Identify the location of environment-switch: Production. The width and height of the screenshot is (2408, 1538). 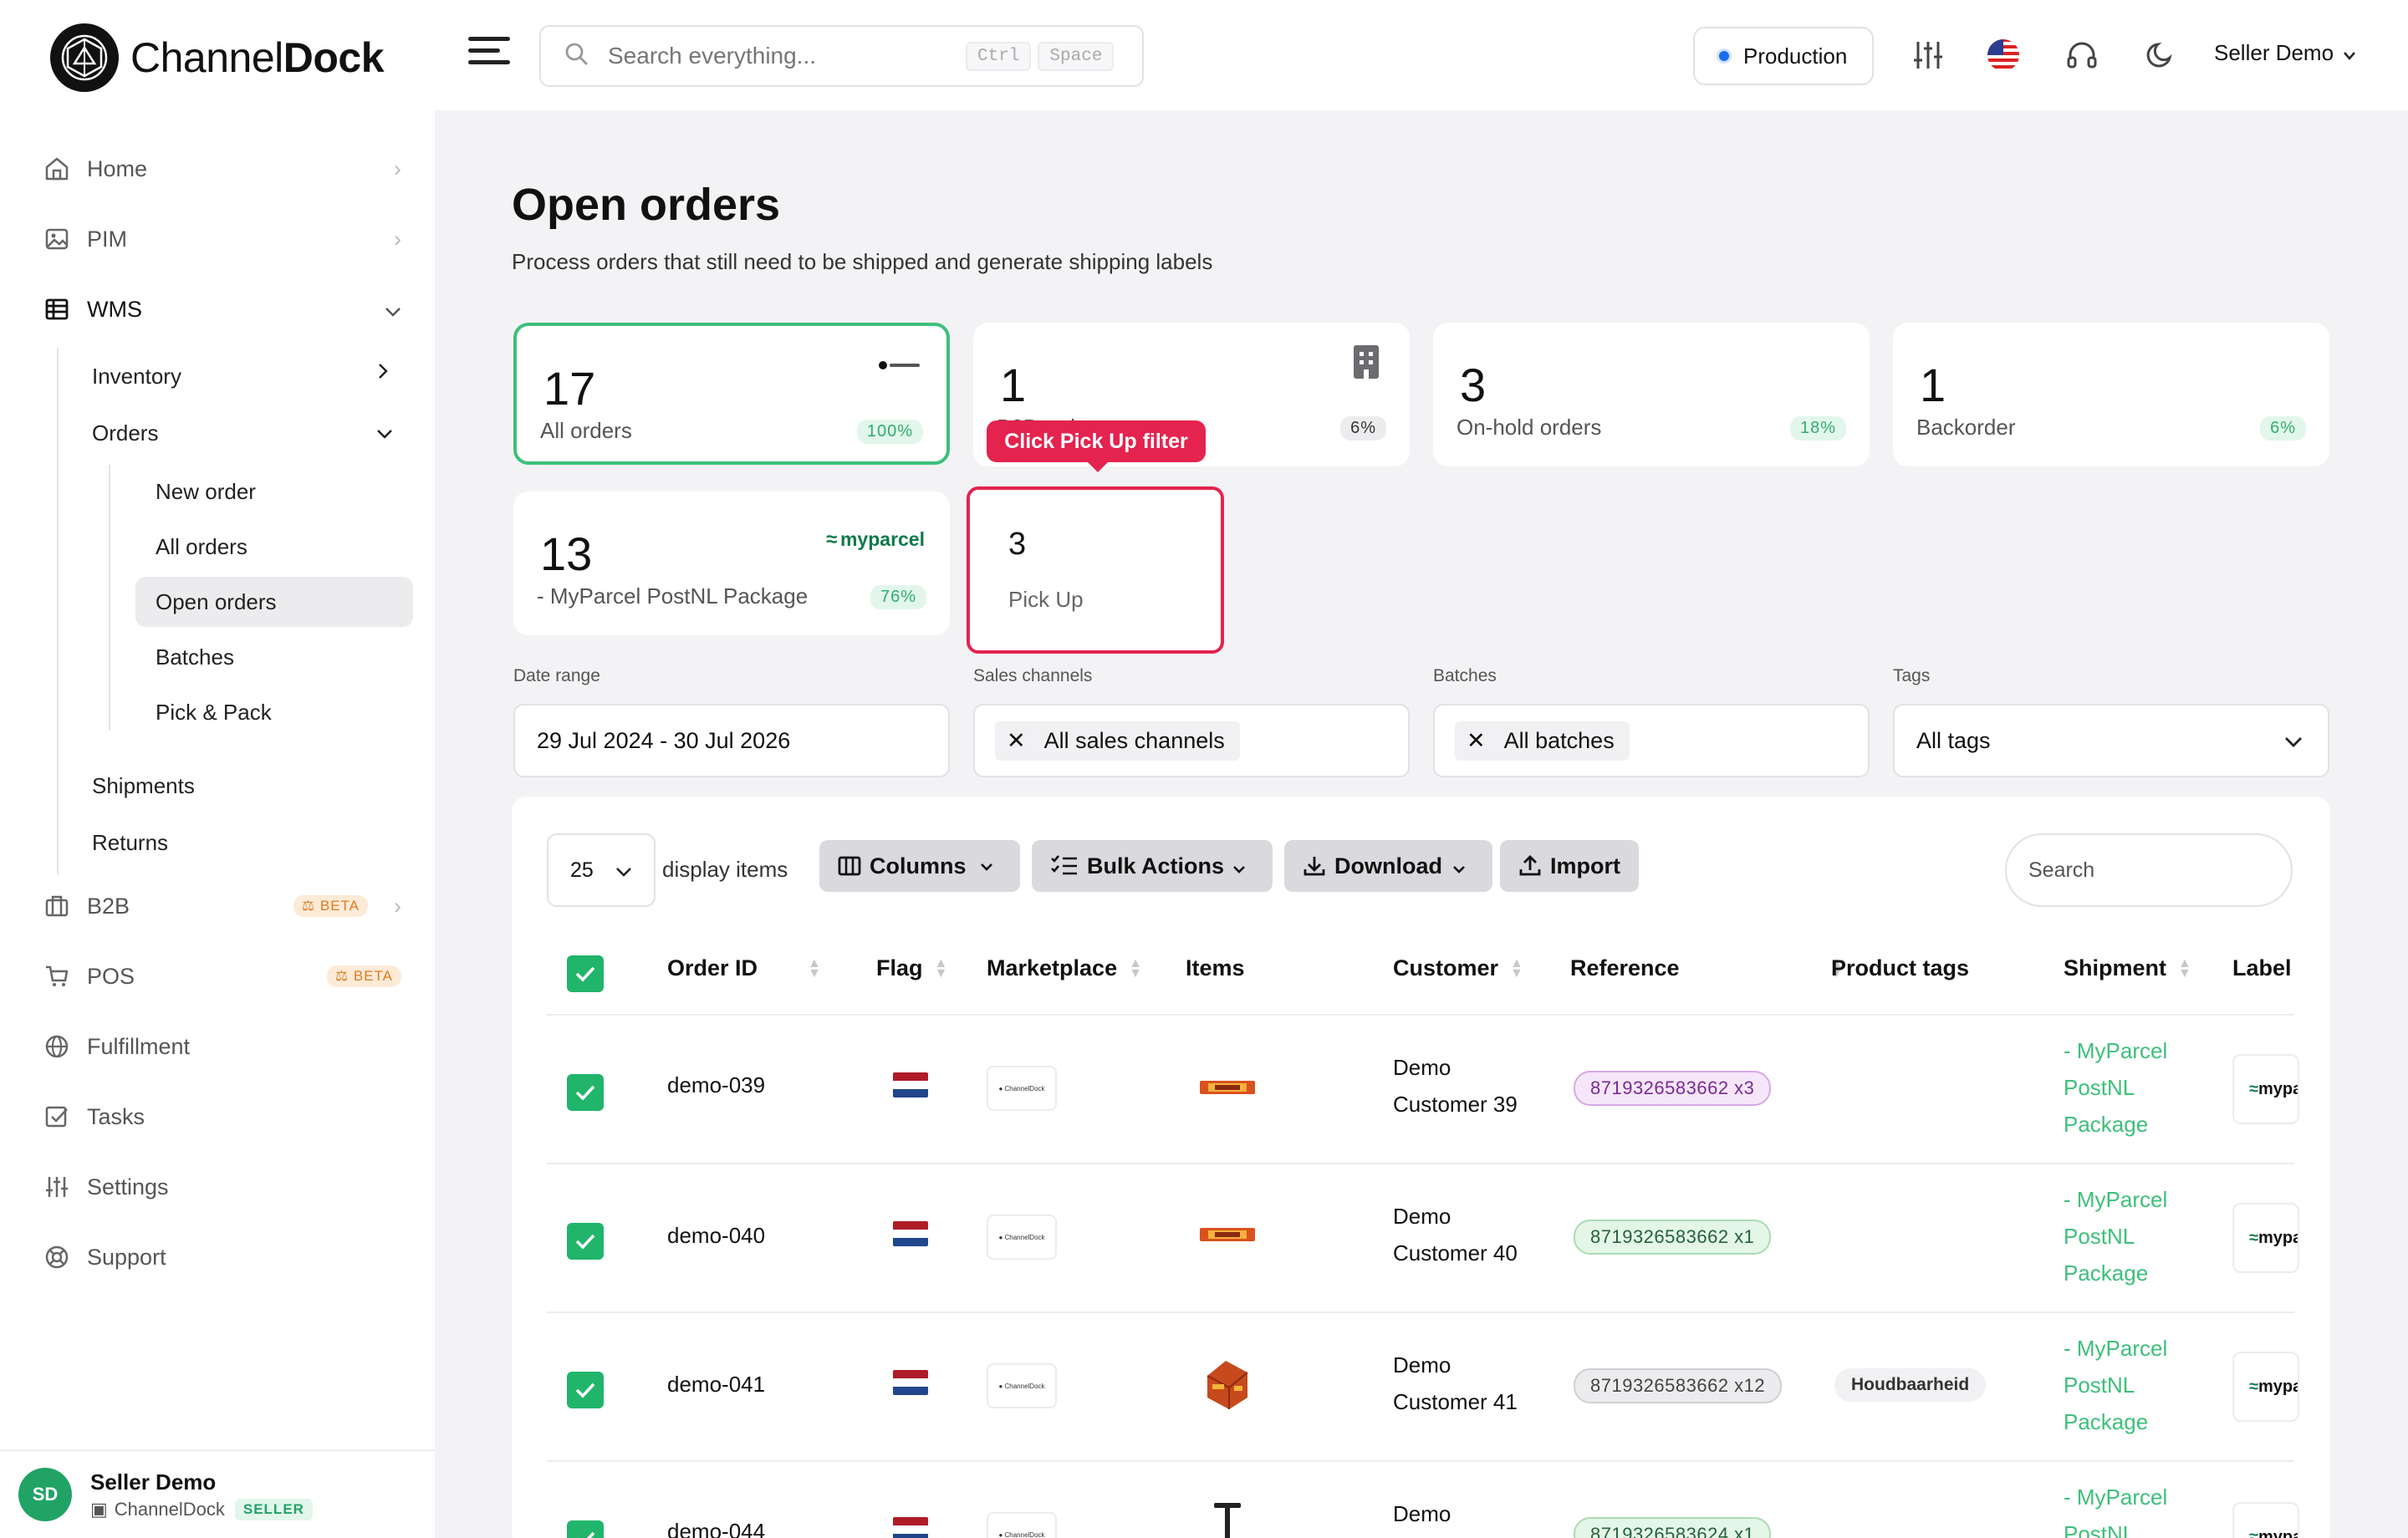
(1784, 56).